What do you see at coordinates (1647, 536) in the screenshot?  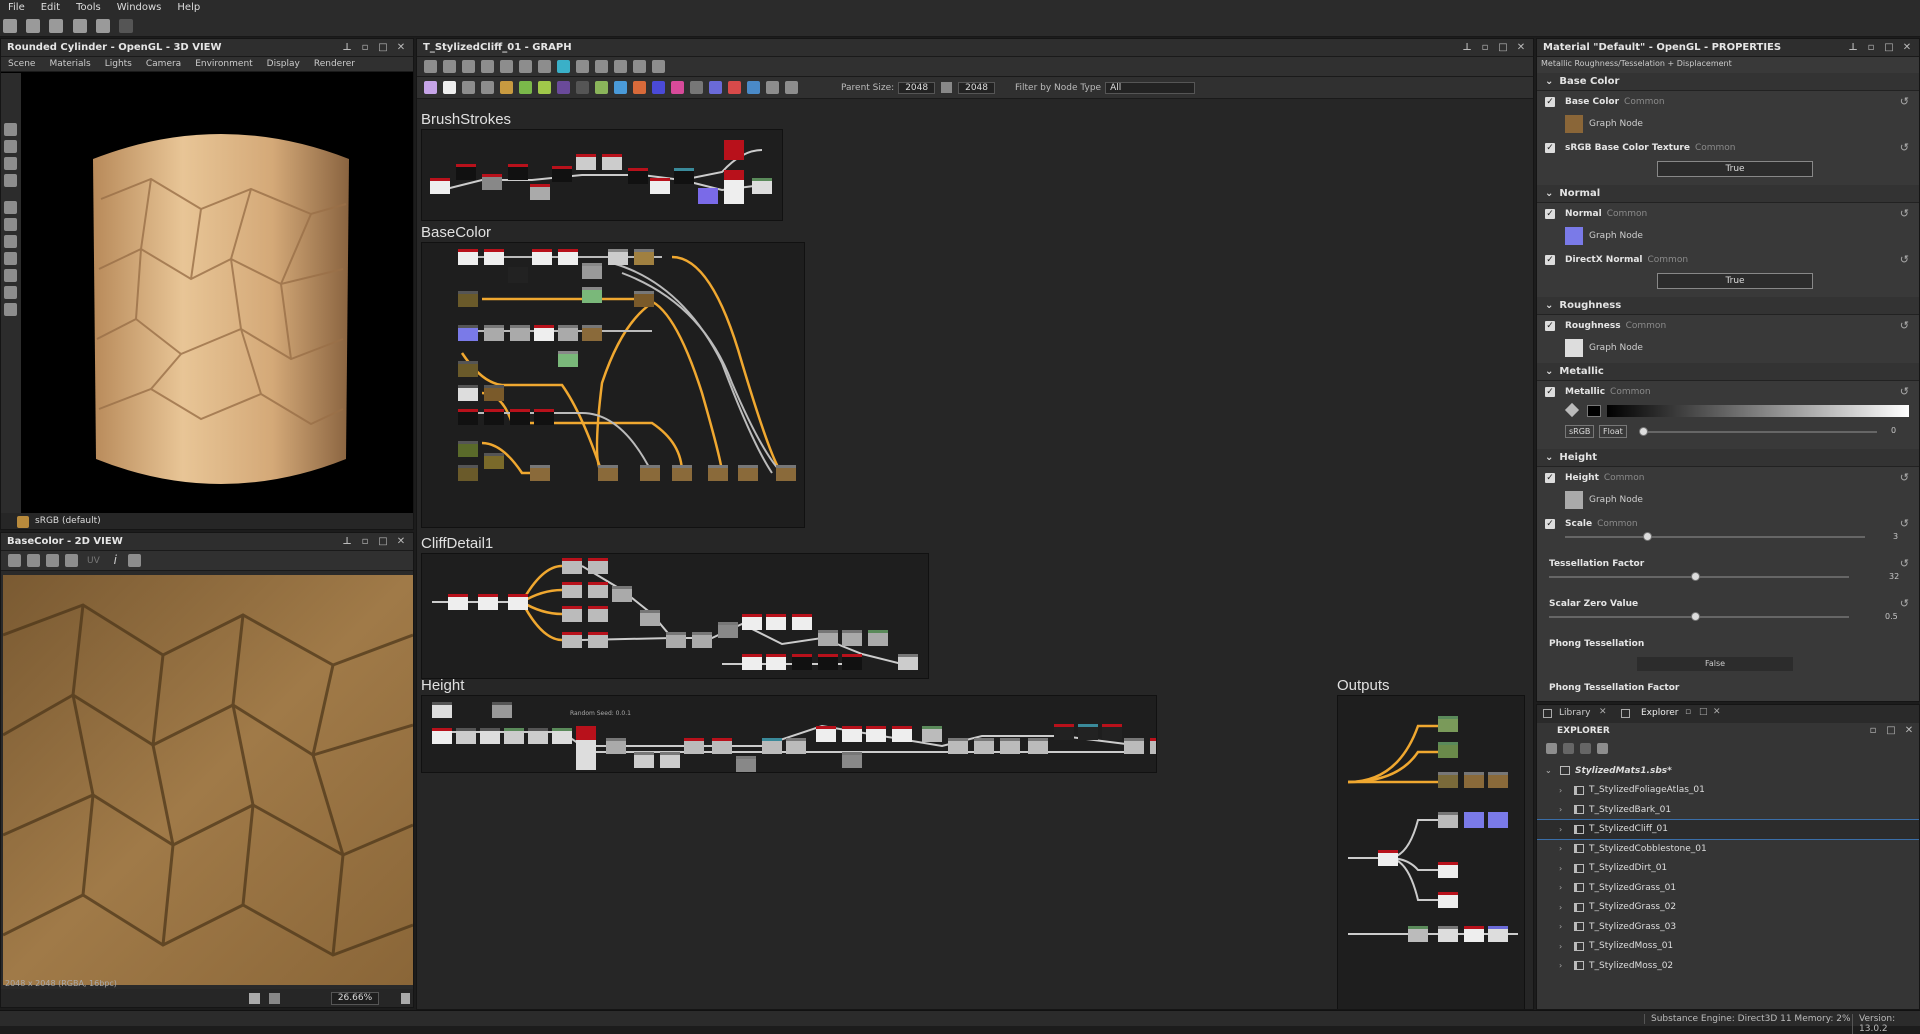 I see `scale-slider-knob` at bounding box center [1647, 536].